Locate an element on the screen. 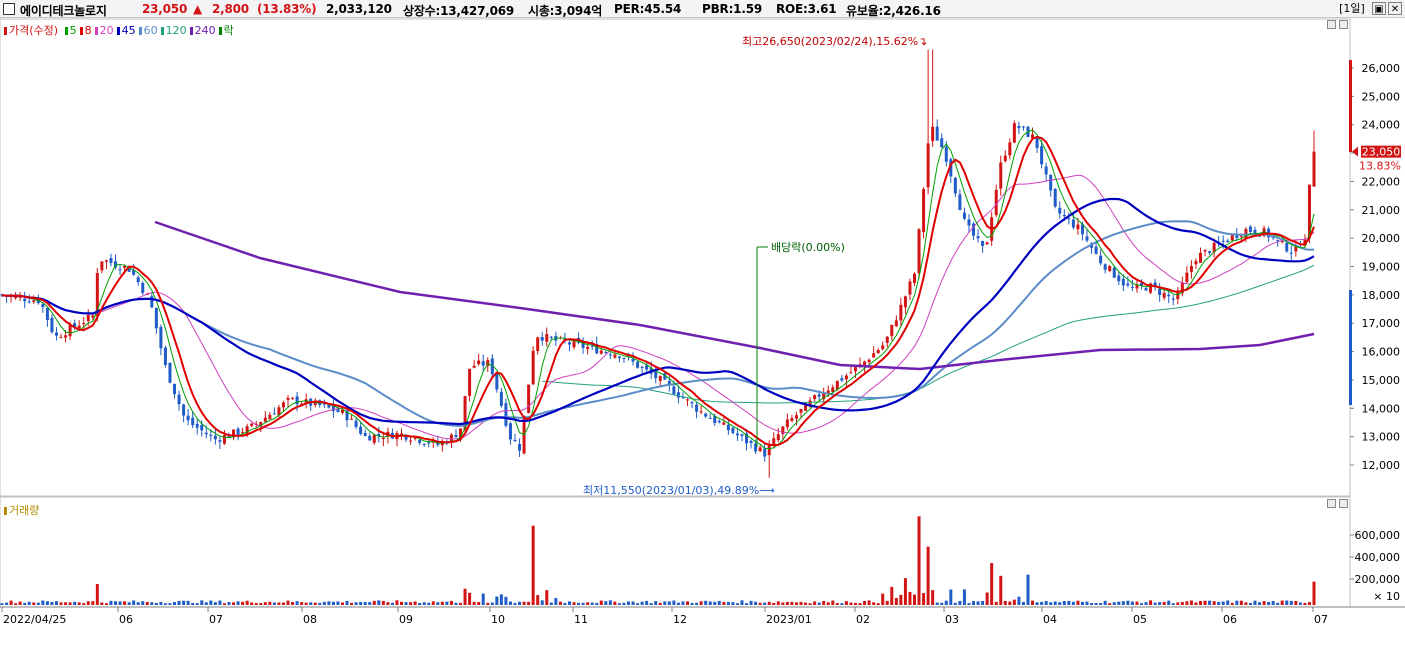  x-tick-label: 2023/01 is located at coordinates (789, 619).